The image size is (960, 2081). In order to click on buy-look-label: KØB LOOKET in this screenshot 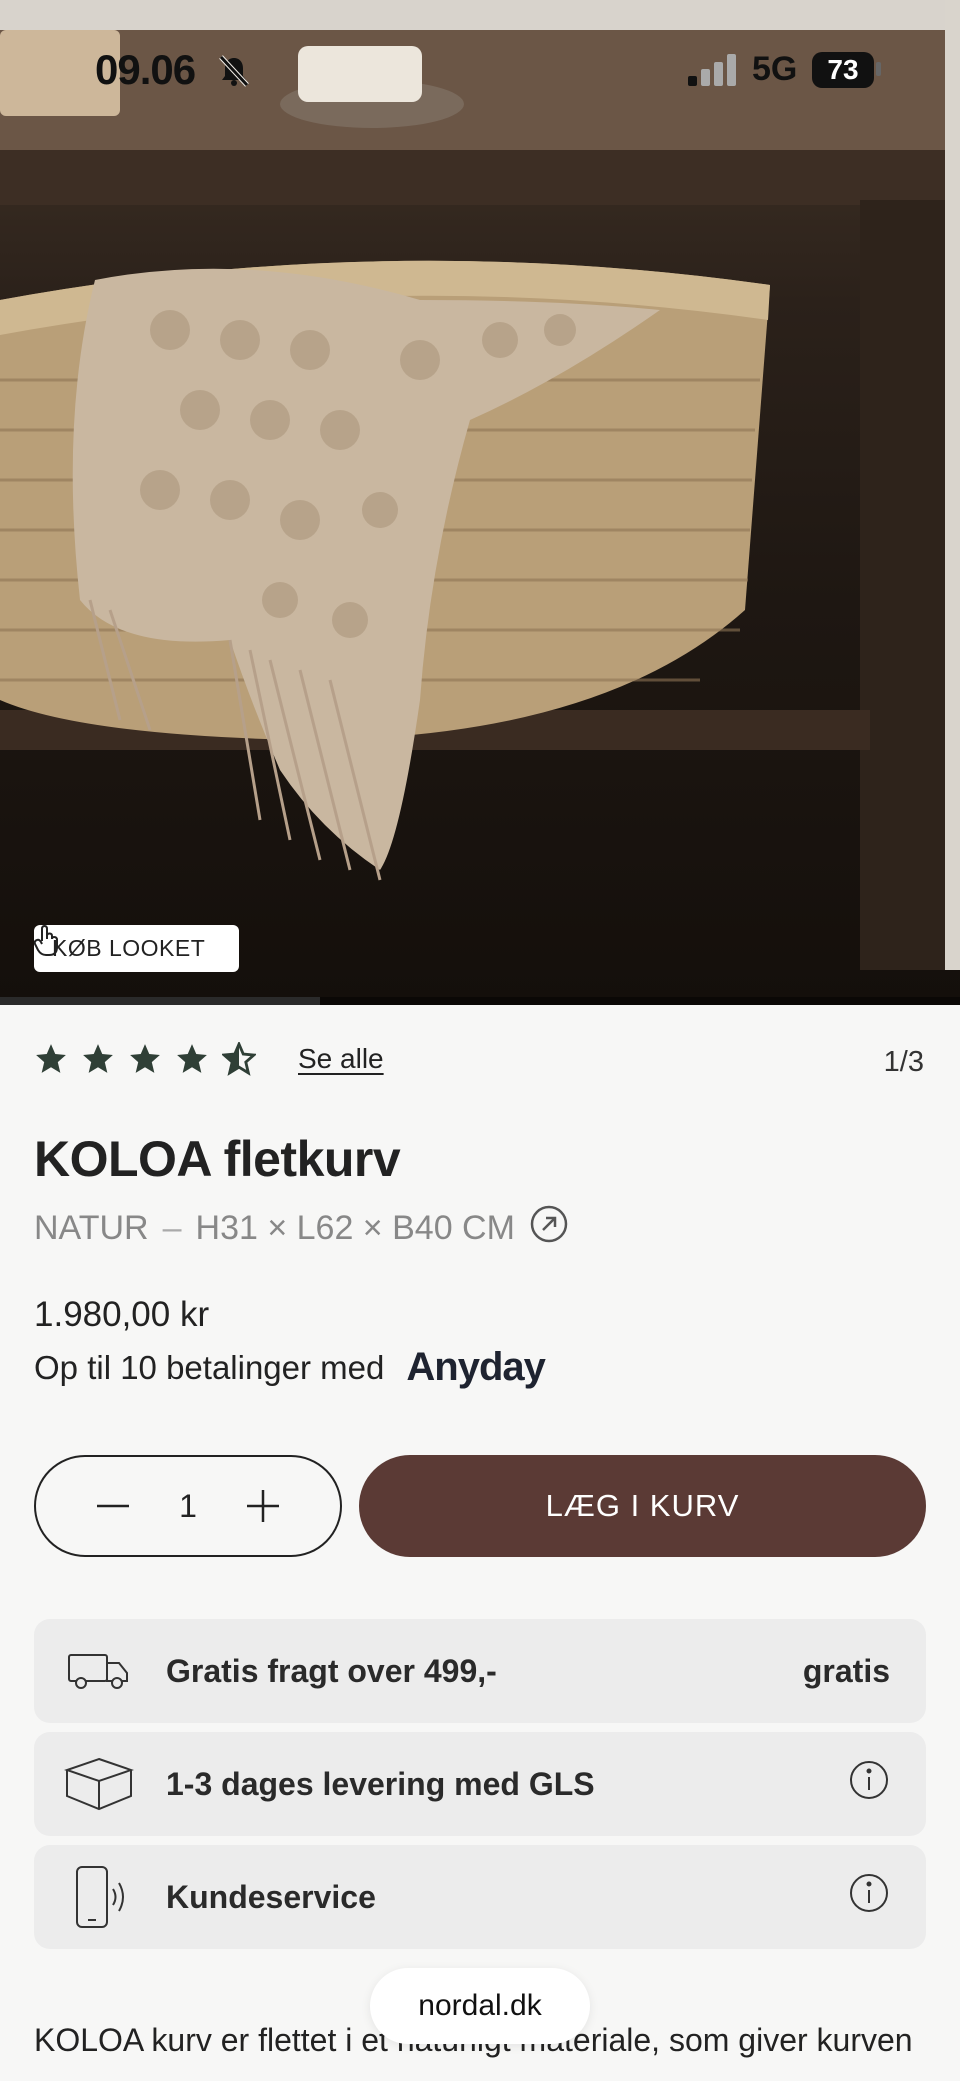, I will do `click(129, 948)`.